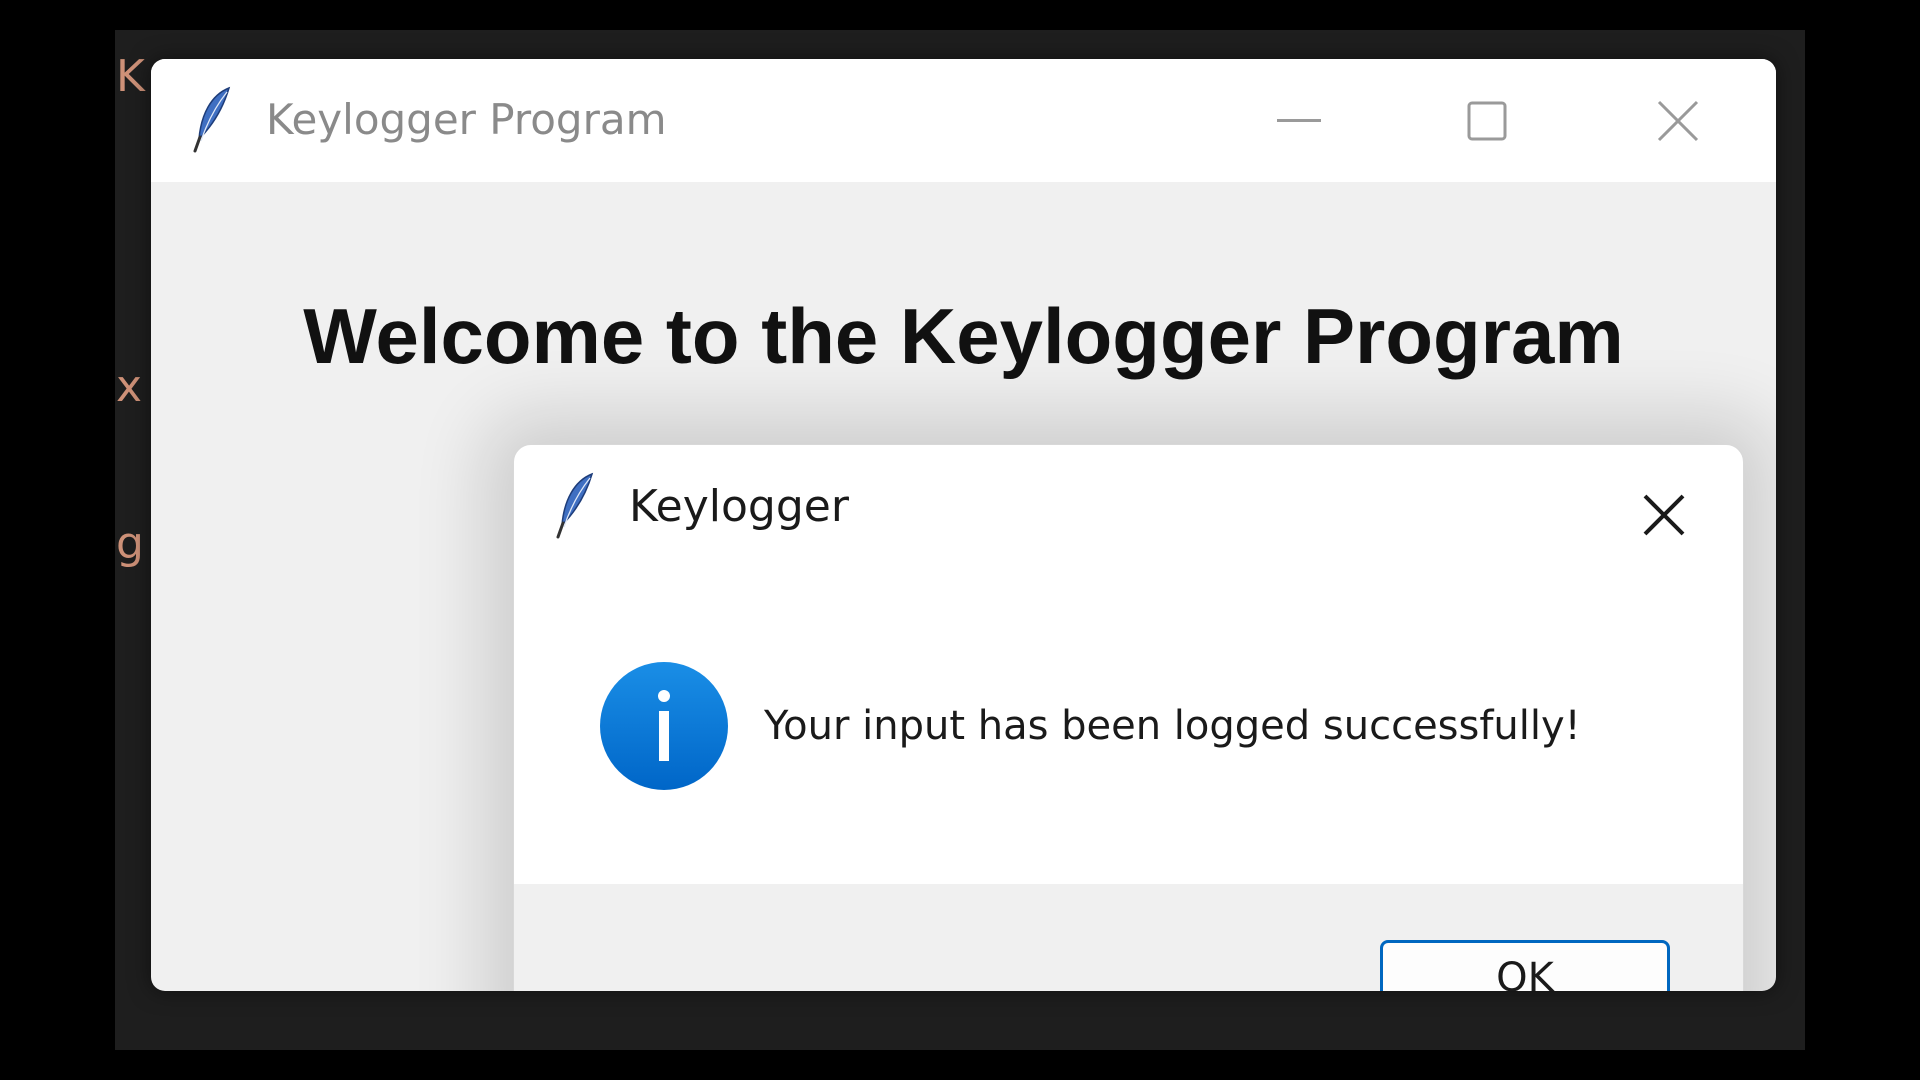 The width and height of the screenshot is (1920, 1080). I want to click on editor-text-fragment: g, so click(130, 543).